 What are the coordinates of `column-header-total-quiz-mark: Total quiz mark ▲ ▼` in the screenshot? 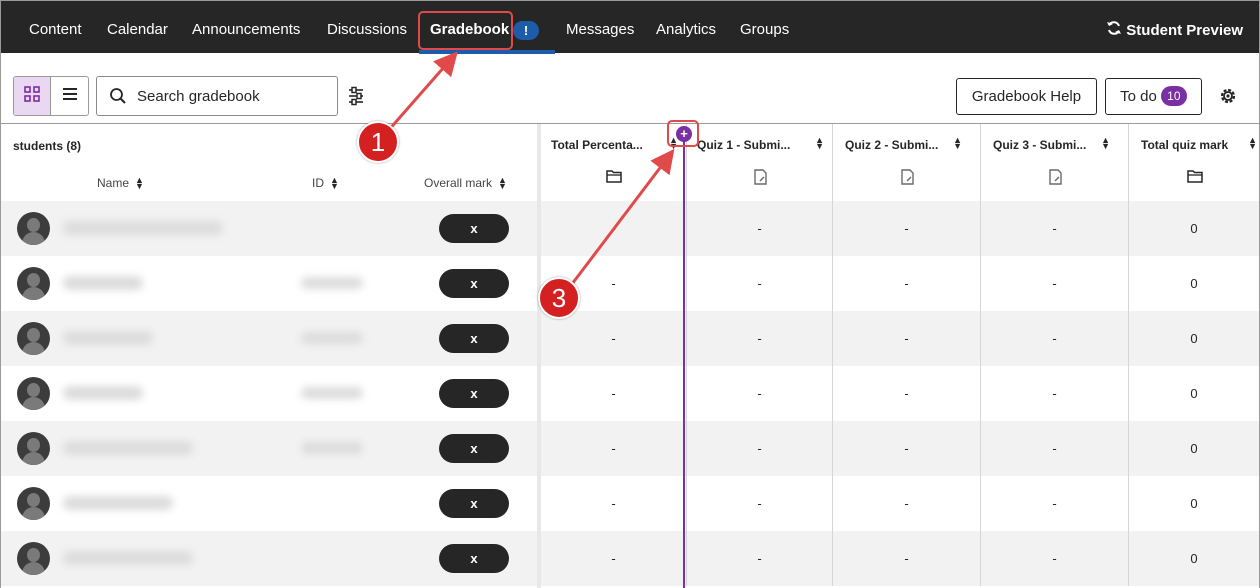 It's located at (1193, 162).